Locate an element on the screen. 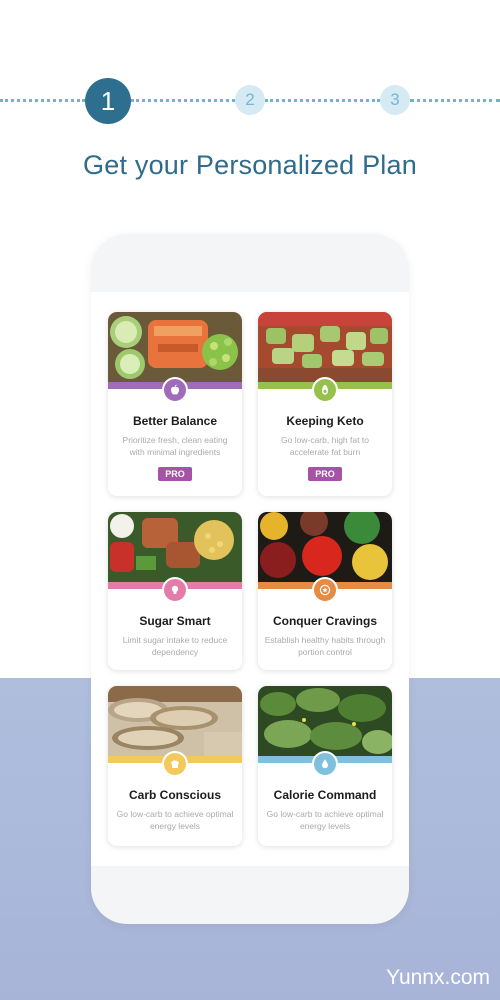  step-indicator: 1 2 3 is located at coordinates (250, 101).